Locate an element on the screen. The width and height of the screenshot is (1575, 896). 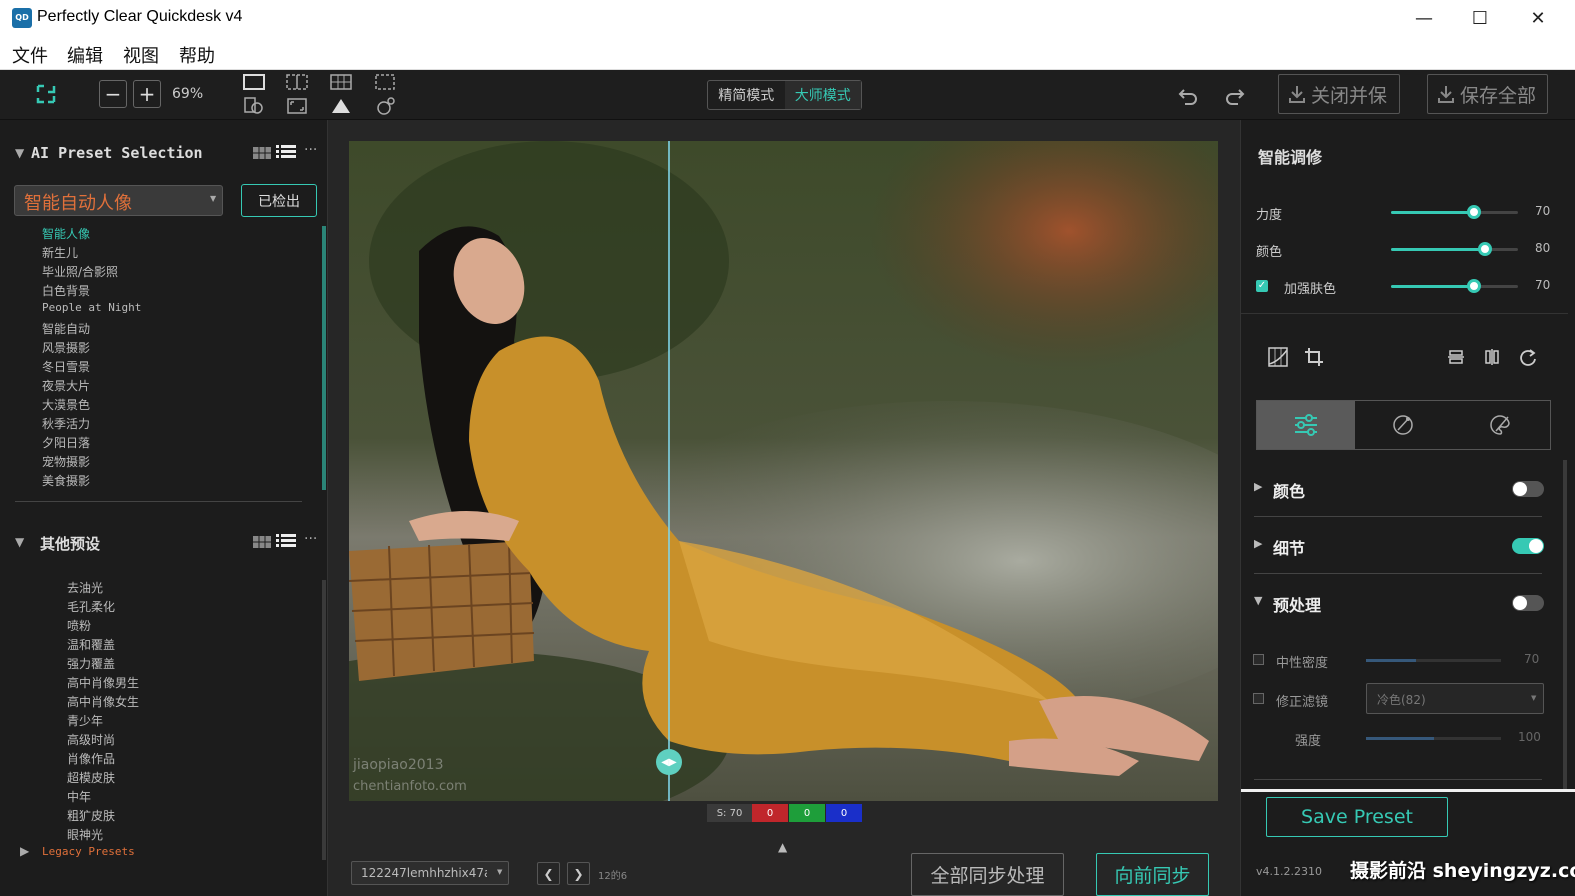
close-button: ✕ is located at coordinates (1538, 18).